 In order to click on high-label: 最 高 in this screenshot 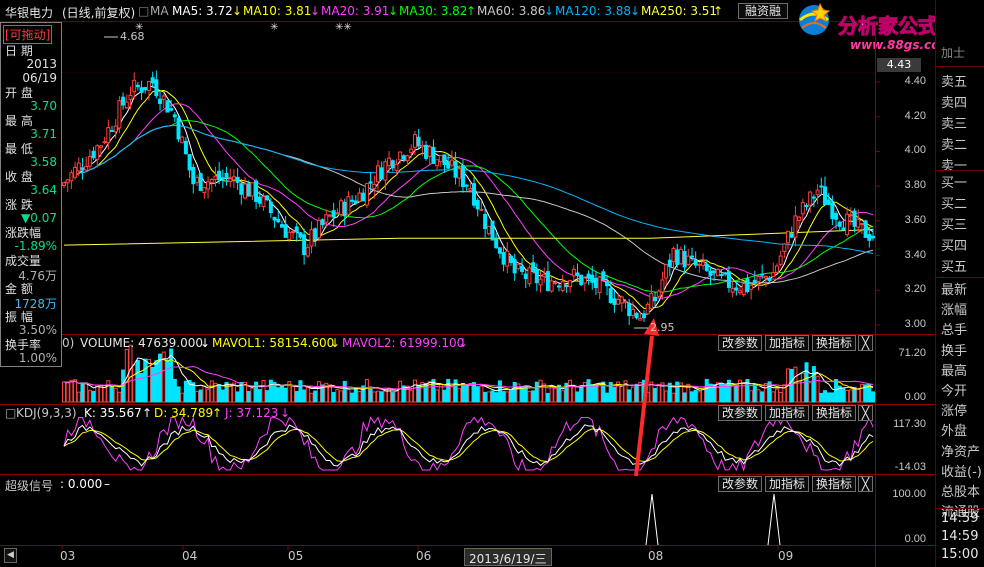, I will do `click(19, 121)`.